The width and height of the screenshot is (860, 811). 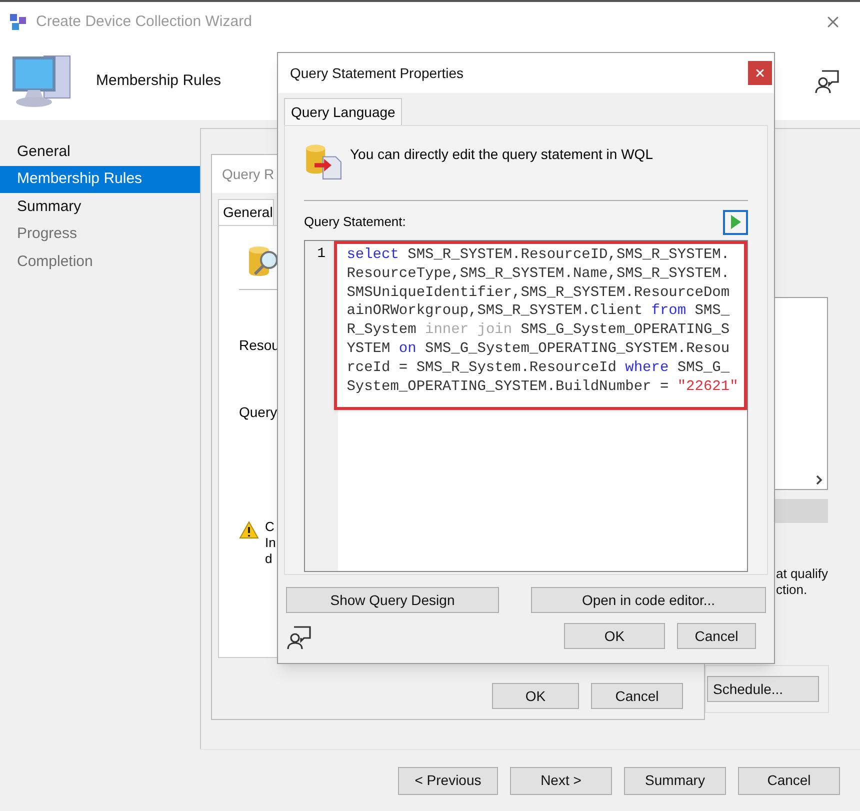 What do you see at coordinates (561, 780) in the screenshot?
I see `next-button: Next >` at bounding box center [561, 780].